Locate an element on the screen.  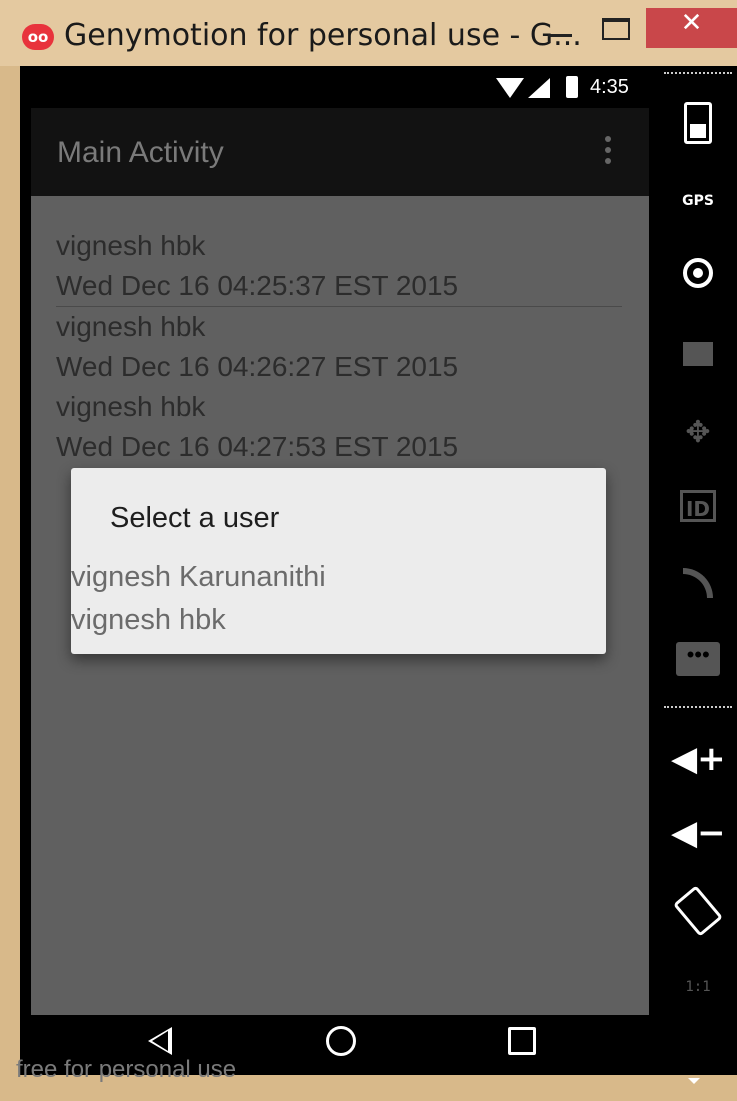
list-item: vignesh hbk Wed Dec 16 04:26:27 EST 2015 is located at coordinates (339, 347).